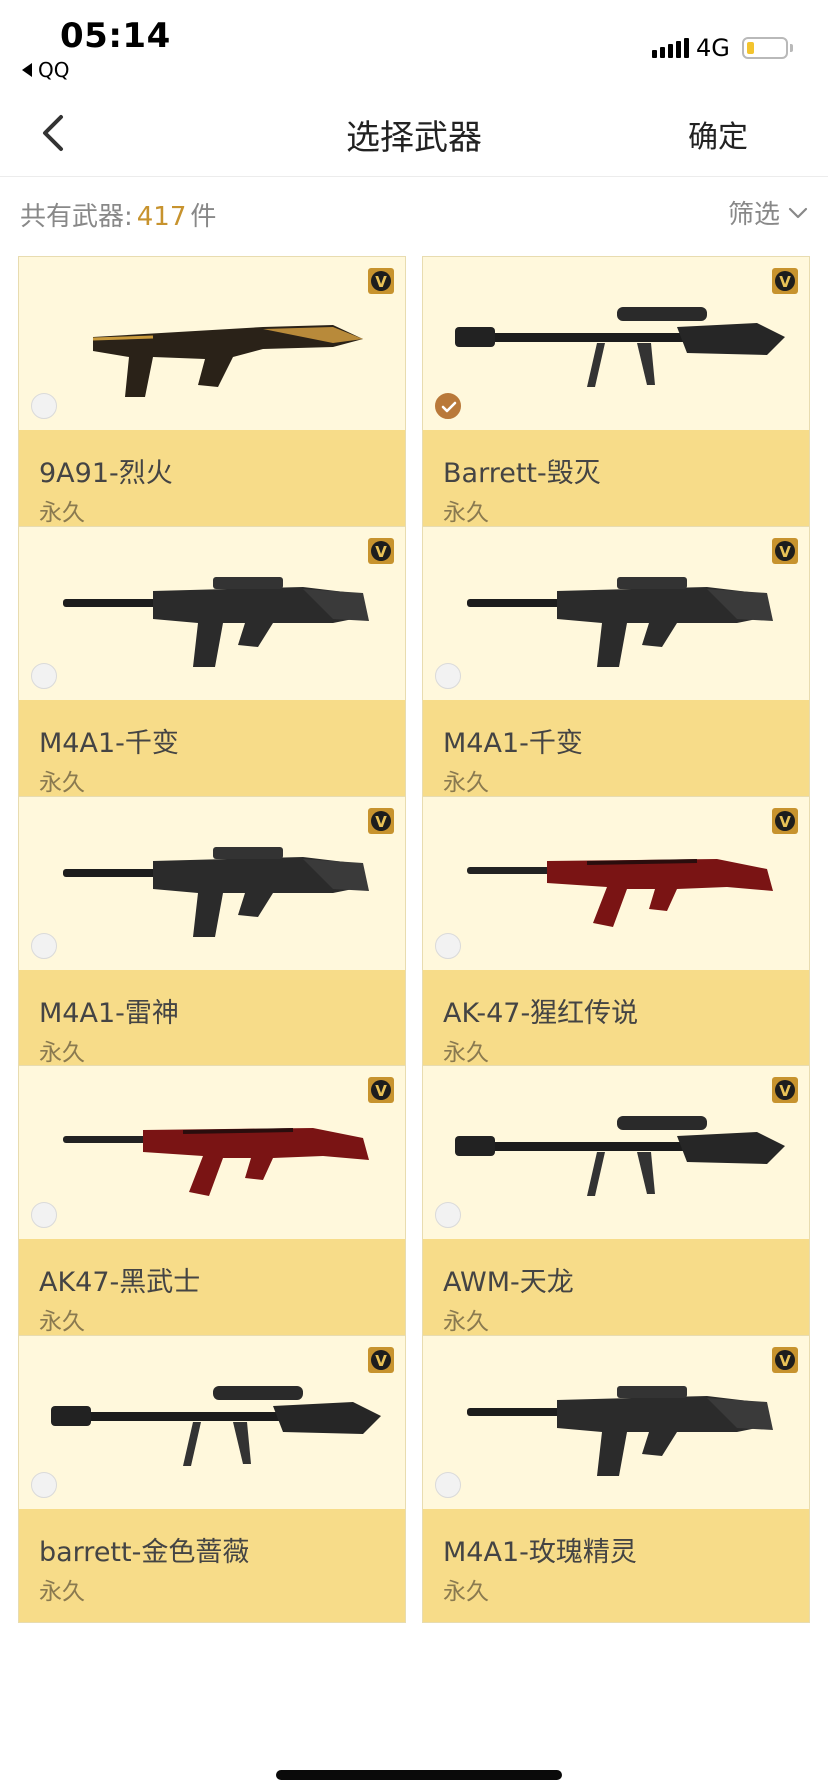  Describe the element at coordinates (508, 1282) in the screenshot. I see `weapon-name: AWM-天龙` at that location.